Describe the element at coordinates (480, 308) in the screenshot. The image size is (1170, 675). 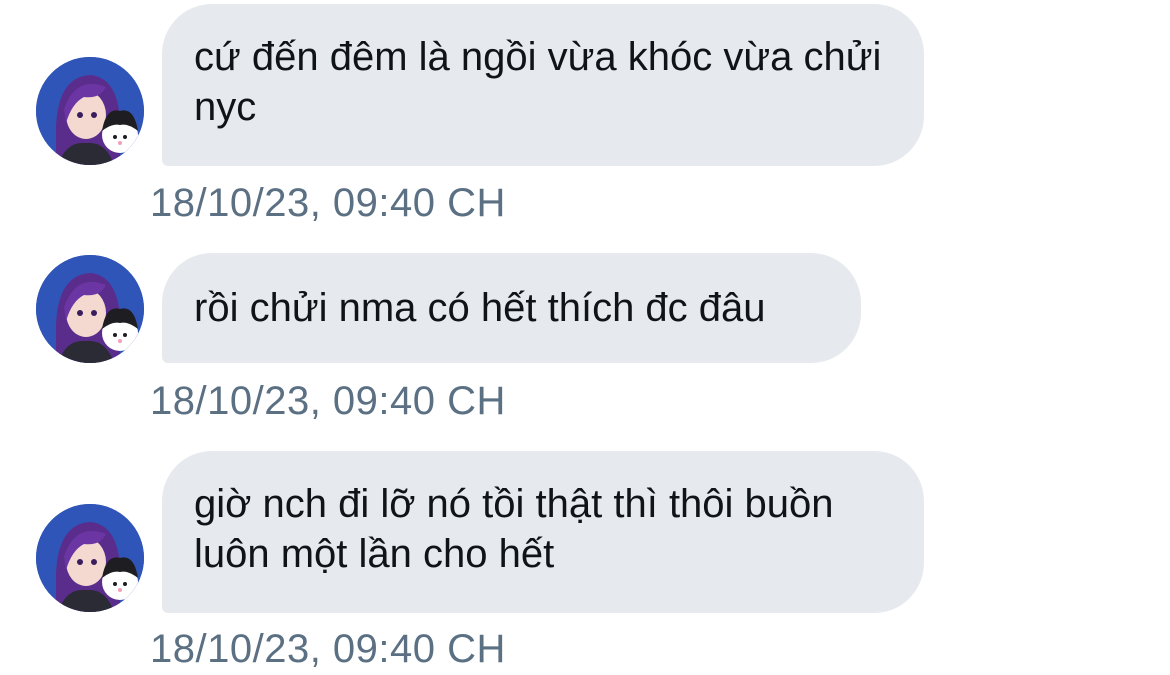
I see `message-text: rồi chửi nma có hết thích đc đâu` at that location.